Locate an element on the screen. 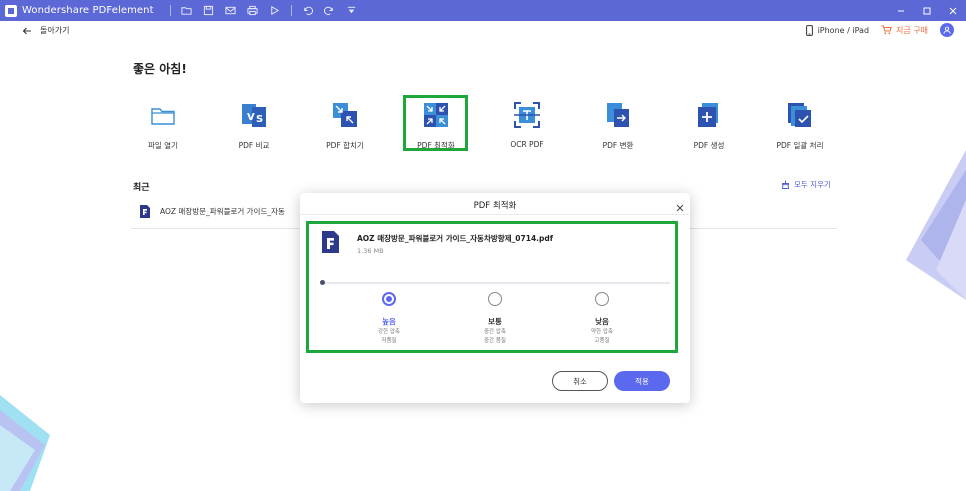 This screenshot has height=491, width=966. device-label: iPhone / iPad is located at coordinates (843, 30).